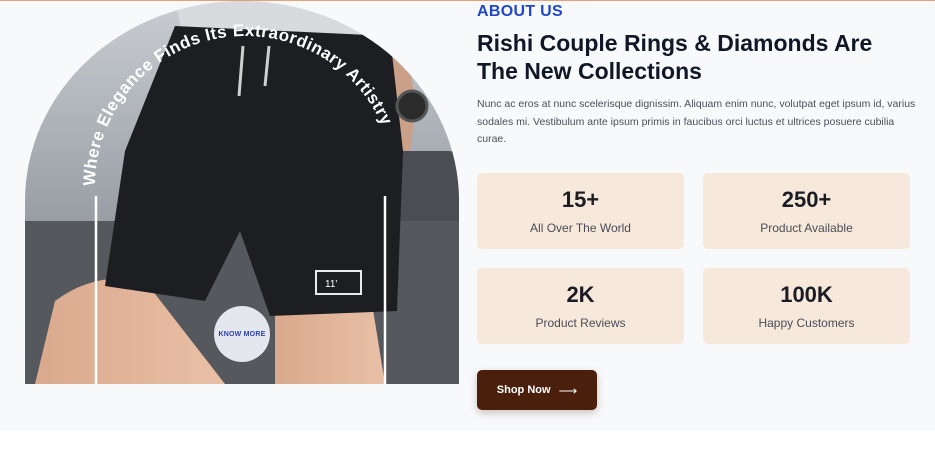 The image size is (935, 462). What do you see at coordinates (520, 11) in the screenshot?
I see `section-eyebrow: ABOUT US` at bounding box center [520, 11].